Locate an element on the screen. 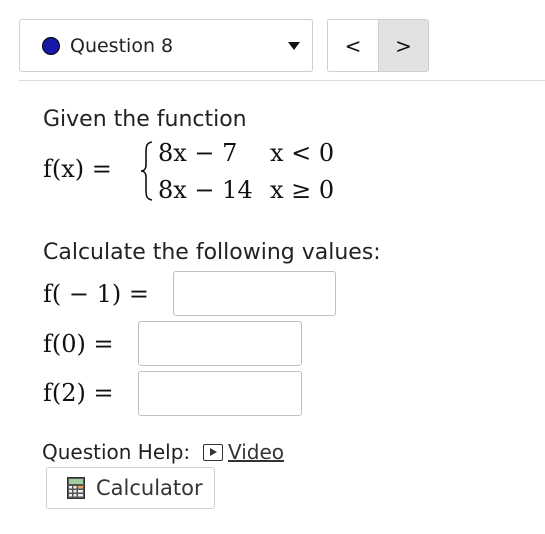 This screenshot has height=534, width=545. divider is located at coordinates (282, 80).